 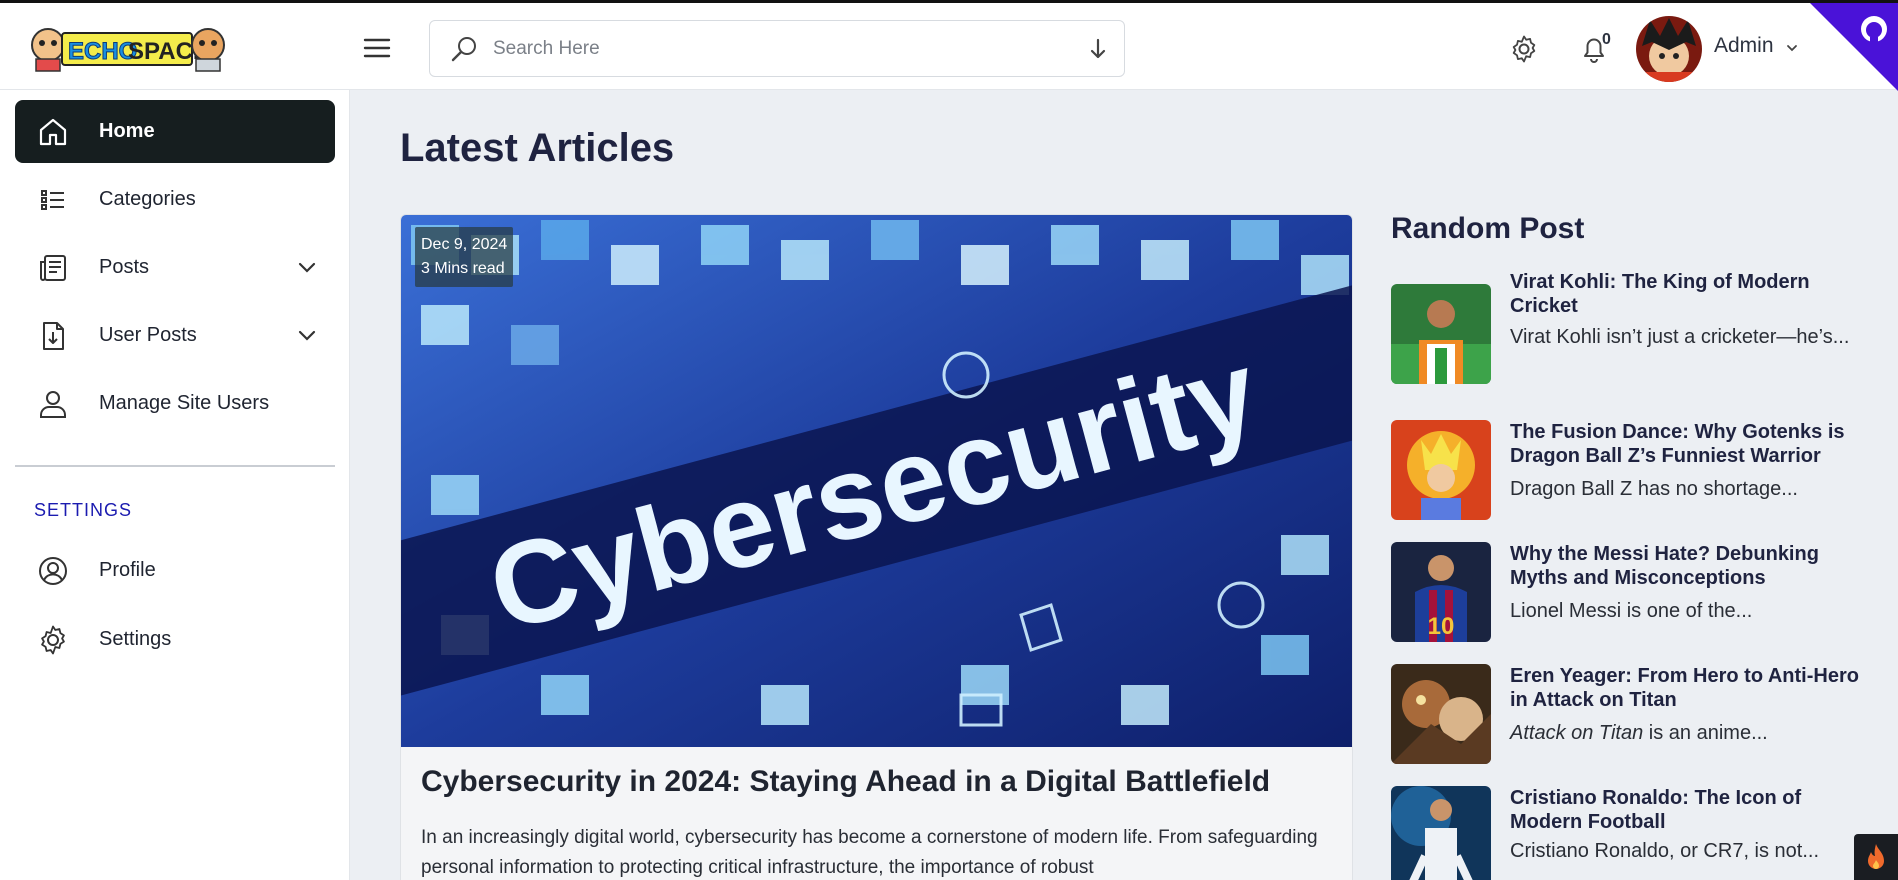 I want to click on gear-icon, so click(x=53, y=640).